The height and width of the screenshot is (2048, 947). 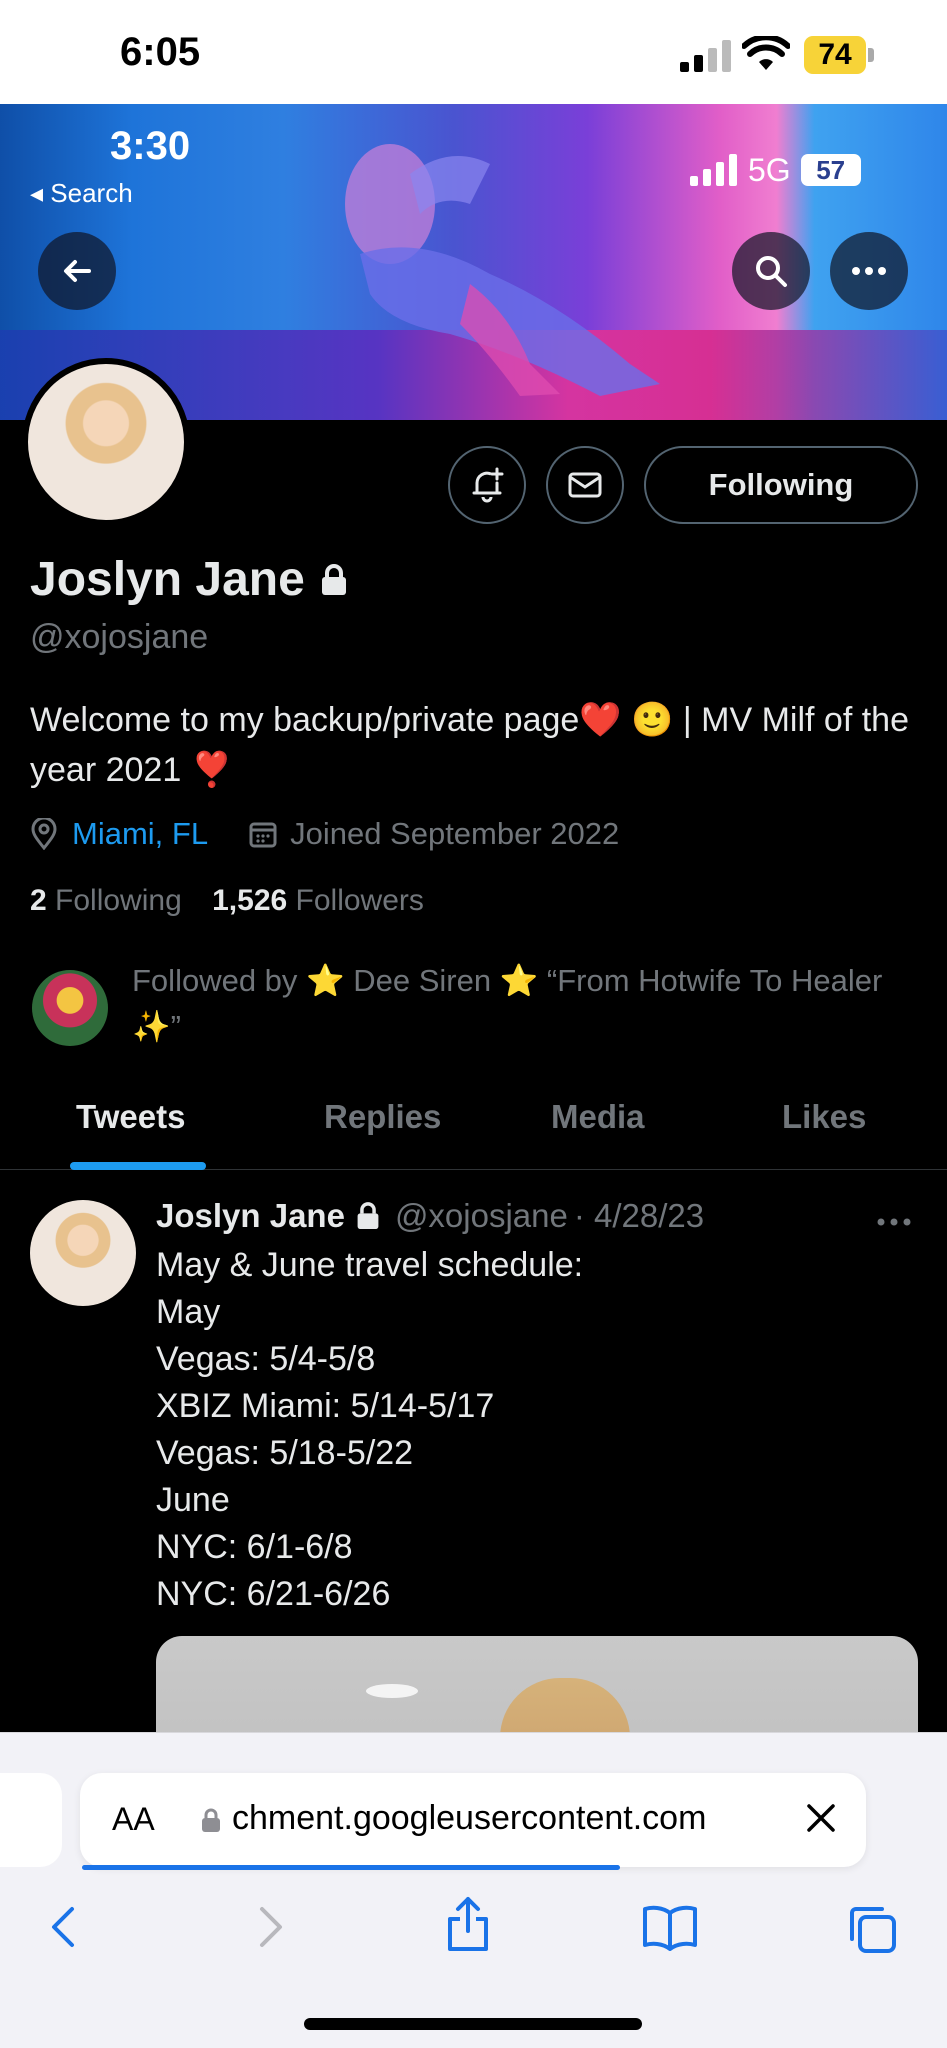 I want to click on profile-location: Miami, FL, so click(x=140, y=834).